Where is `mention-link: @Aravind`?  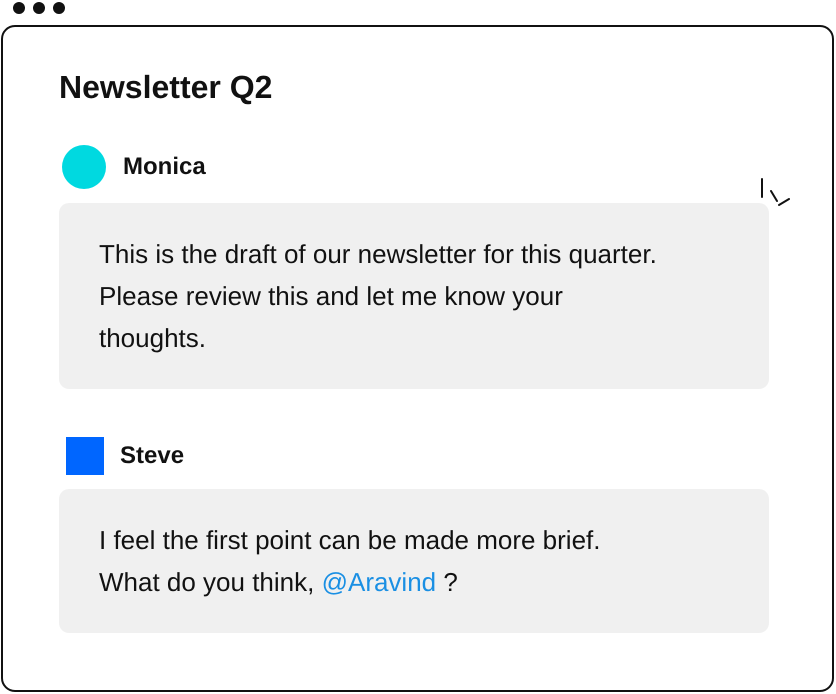
mention-link: @Aravind is located at coordinates (379, 582).